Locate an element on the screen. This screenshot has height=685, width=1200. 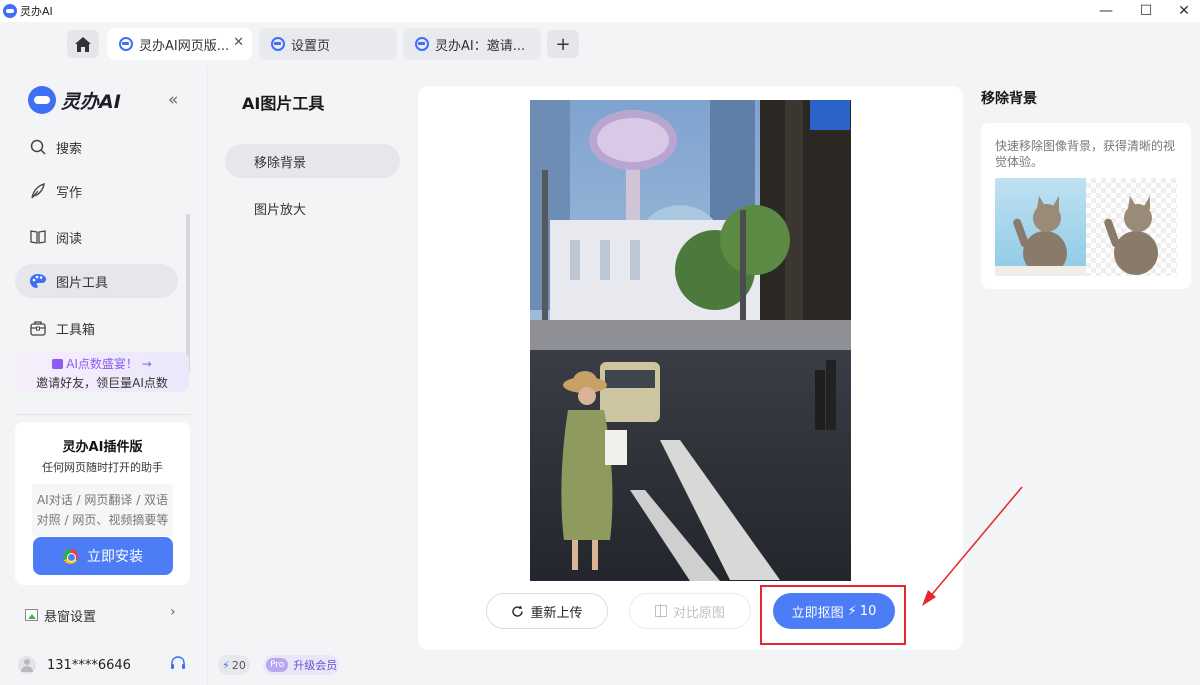
compare-icon is located at coordinates (660, 611).